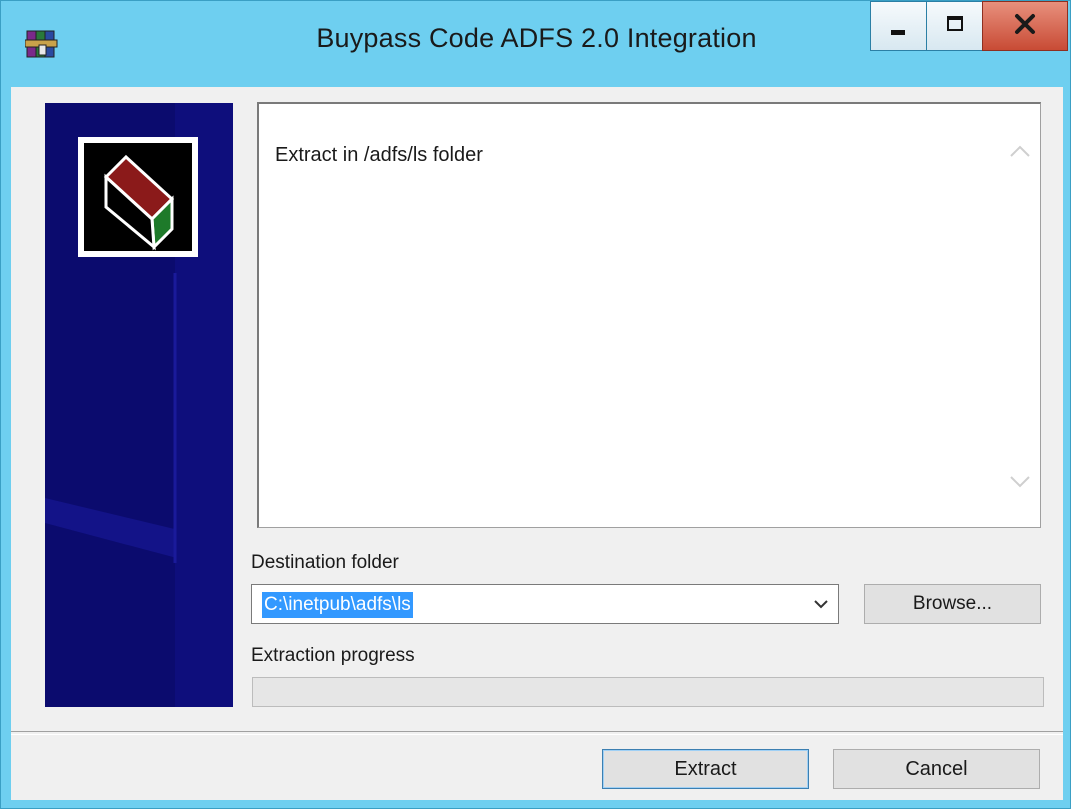 The width and height of the screenshot is (1071, 809). I want to click on close-button, so click(1025, 26).